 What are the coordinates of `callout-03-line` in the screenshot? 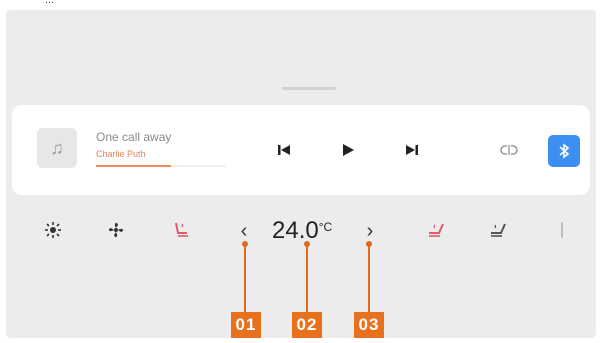 It's located at (369, 279).